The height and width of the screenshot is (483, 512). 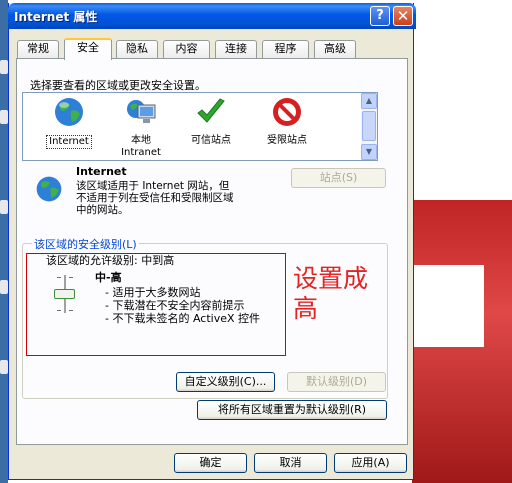 What do you see at coordinates (448, 306) in the screenshot?
I see `desktop-blank-area` at bounding box center [448, 306].